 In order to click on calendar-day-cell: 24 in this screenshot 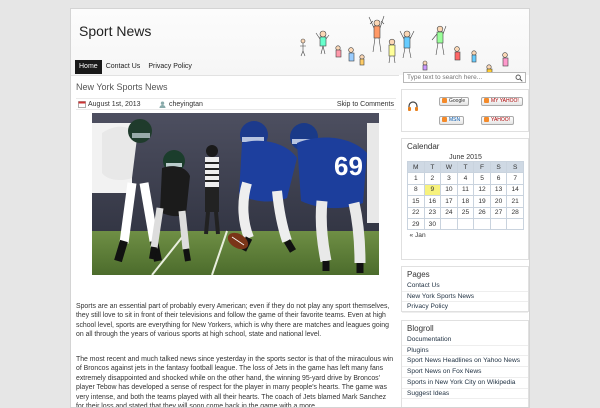, I will do `click(449, 212)`.